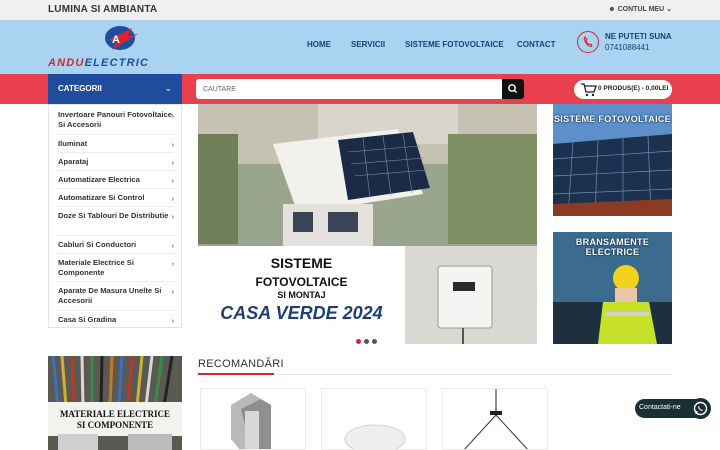 This screenshot has height=450, width=720. What do you see at coordinates (627, 47) in the screenshot?
I see `phone-number: 0741088441` at bounding box center [627, 47].